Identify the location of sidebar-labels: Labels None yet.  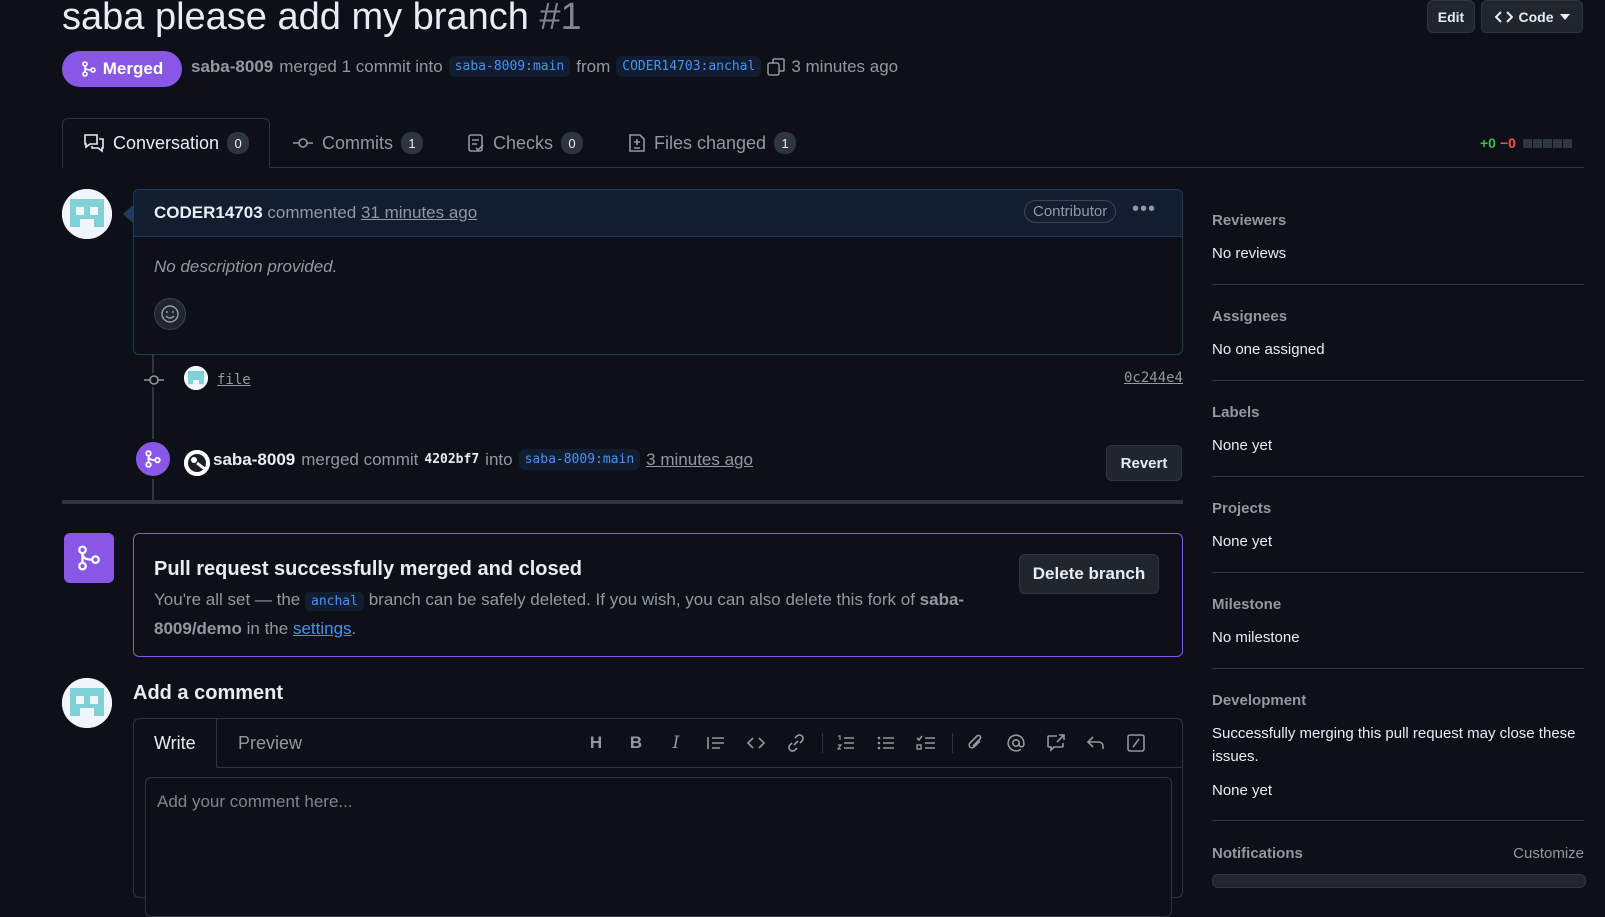
(1398, 430).